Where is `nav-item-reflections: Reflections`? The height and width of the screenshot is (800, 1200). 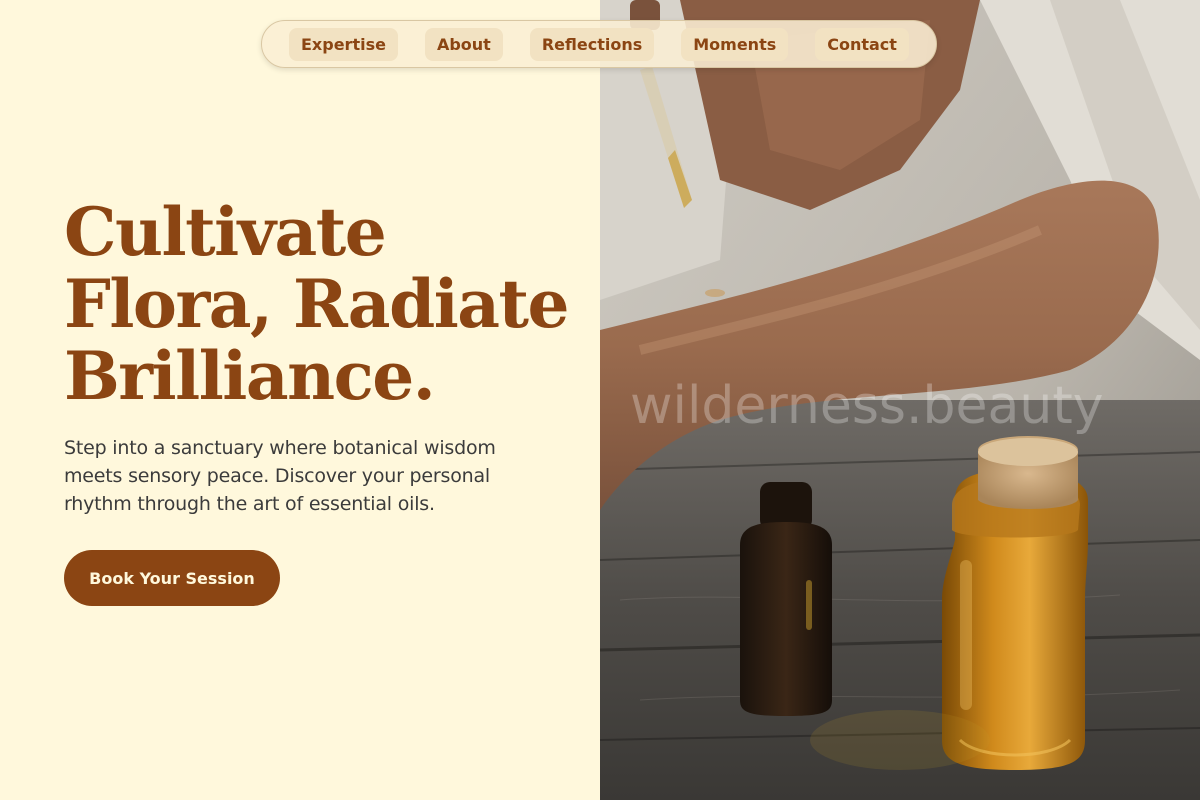 nav-item-reflections: Reflections is located at coordinates (592, 44).